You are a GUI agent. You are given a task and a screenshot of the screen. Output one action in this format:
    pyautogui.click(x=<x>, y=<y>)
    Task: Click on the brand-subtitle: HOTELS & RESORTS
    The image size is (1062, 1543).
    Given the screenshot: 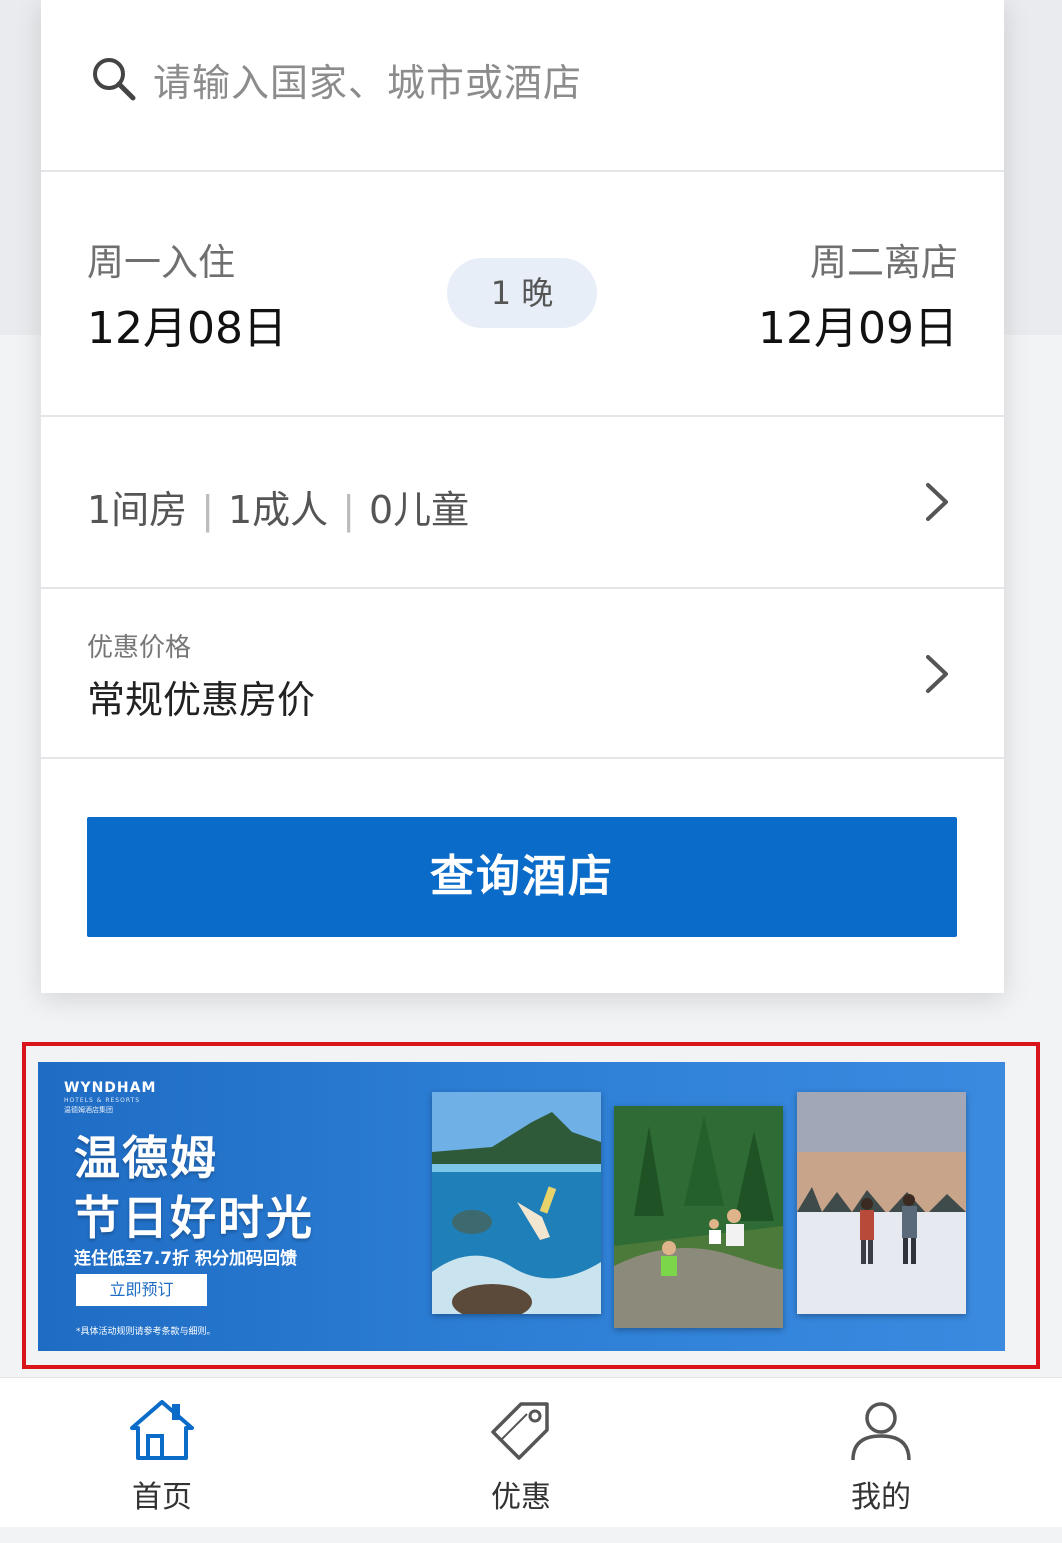 What is the action you would take?
    pyautogui.click(x=102, y=1100)
    